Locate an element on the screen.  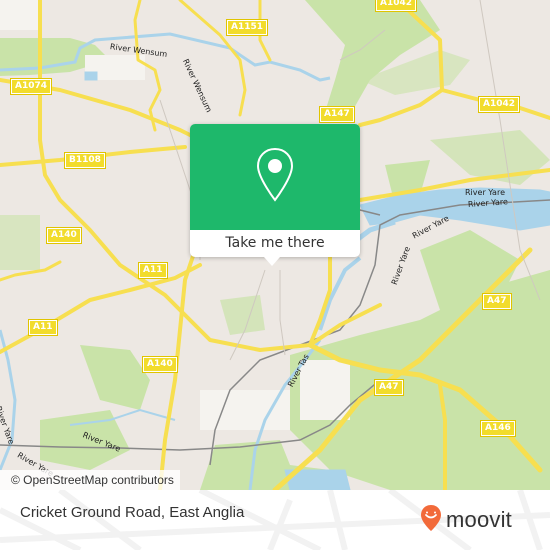
take-me-there-button: Take me there is located at coordinates (275, 243).